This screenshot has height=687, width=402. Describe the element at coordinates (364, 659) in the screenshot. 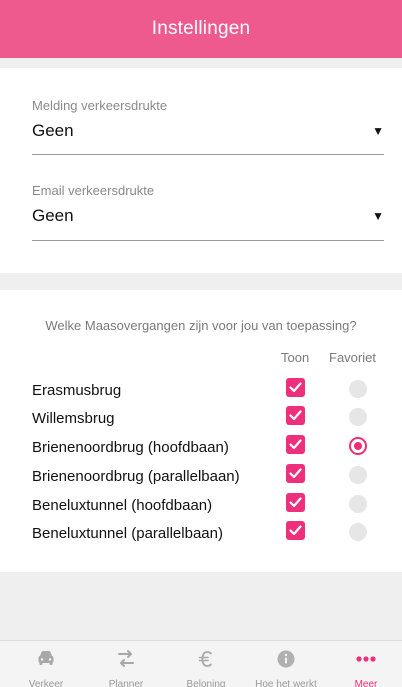

I see `more-dots-icon` at that location.